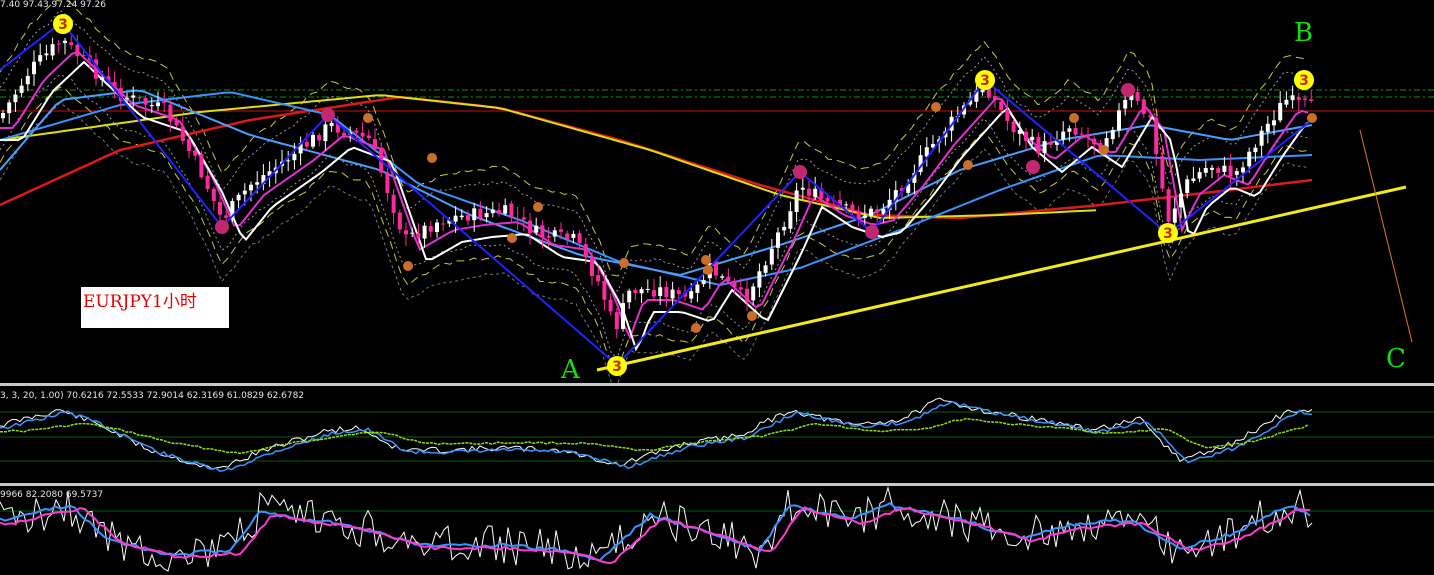 This screenshot has width=1434, height=575. What do you see at coordinates (1386, 236) in the screenshot?
I see `projection-line` at bounding box center [1386, 236].